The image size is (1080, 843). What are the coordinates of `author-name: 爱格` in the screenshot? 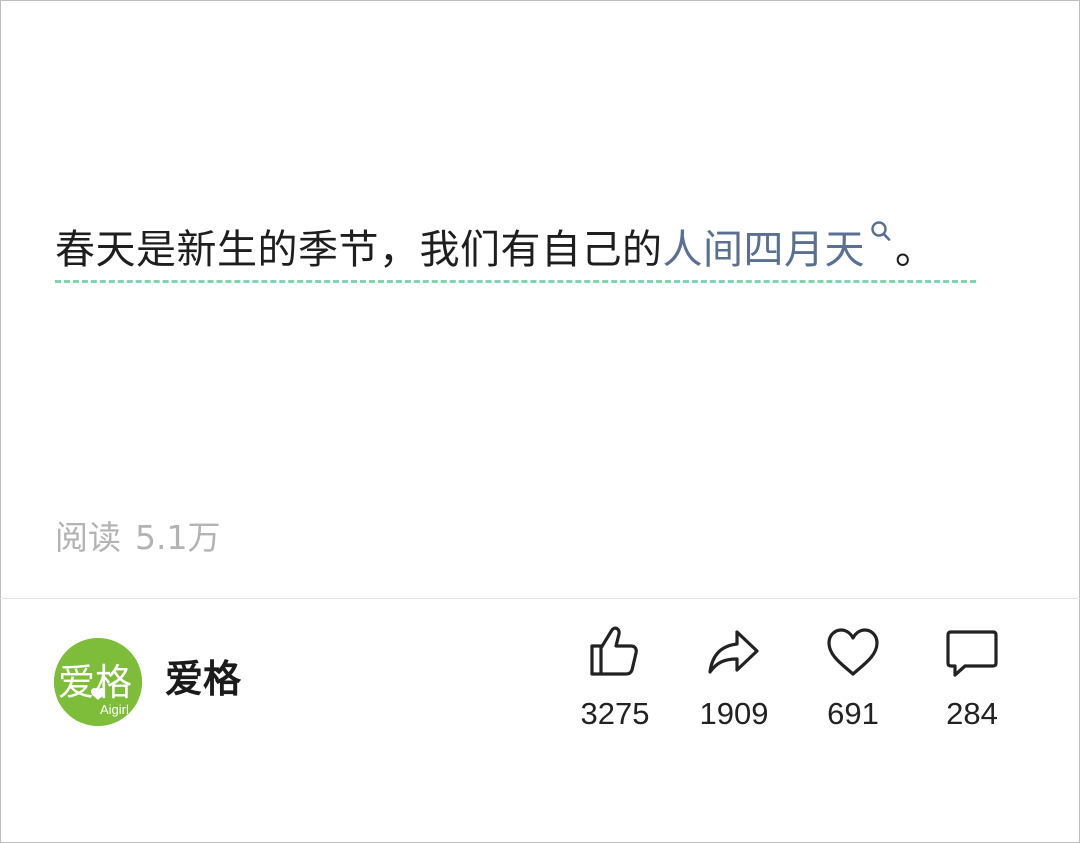 It's located at (203, 679).